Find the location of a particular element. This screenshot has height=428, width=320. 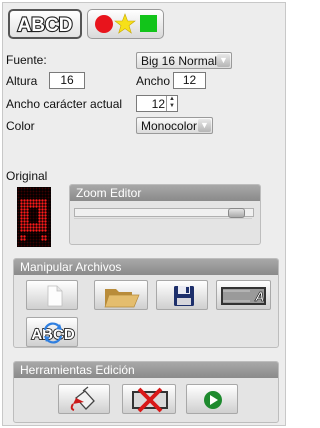

char-width-label: Ancho carácter actual is located at coordinates (64, 104).